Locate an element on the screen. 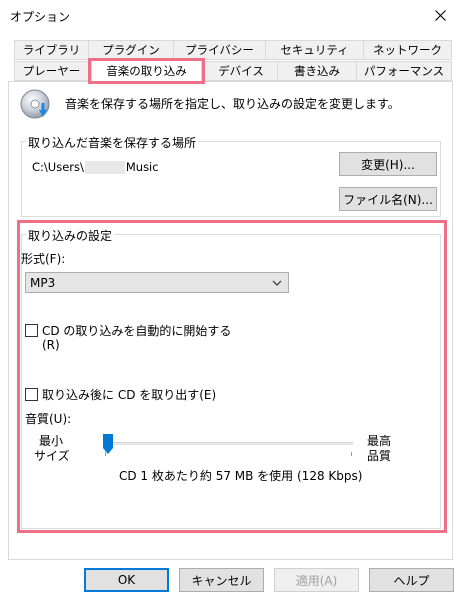 Image resolution: width=461 pixels, height=602 pixels. format-label: 形式(F): is located at coordinates (43, 259).